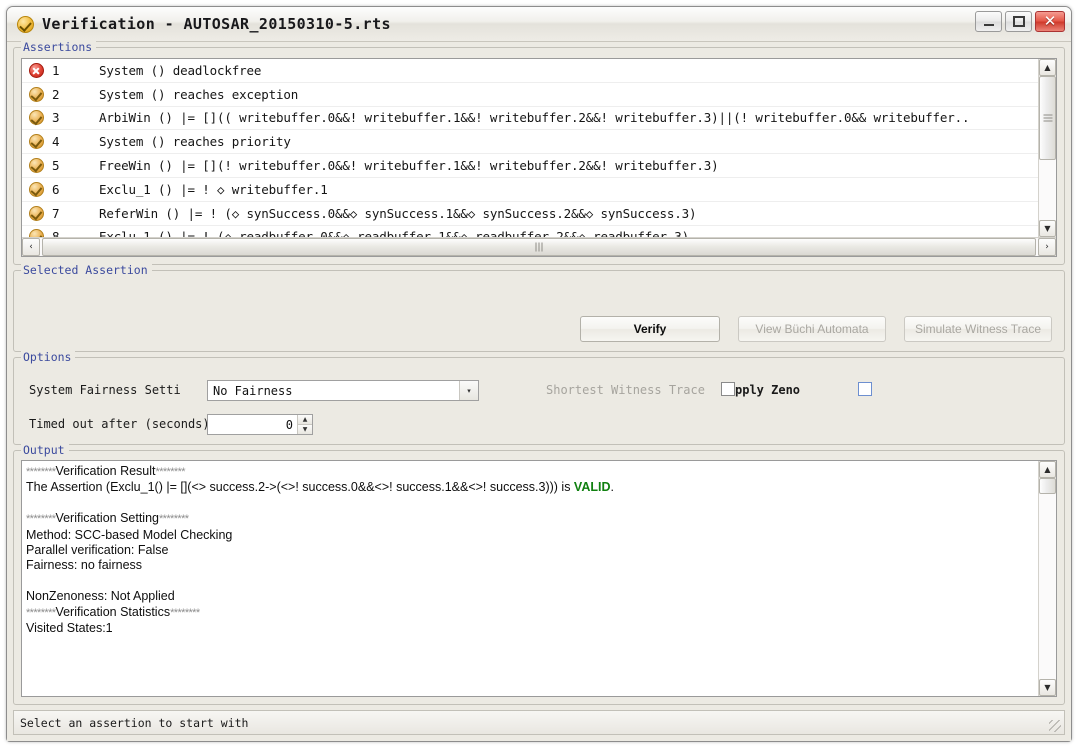 This screenshot has height=748, width=1080. Describe the element at coordinates (539, 24) in the screenshot. I see `window-titlebar: Verification - AUTOSAR_20150310-5.rts ✕` at that location.